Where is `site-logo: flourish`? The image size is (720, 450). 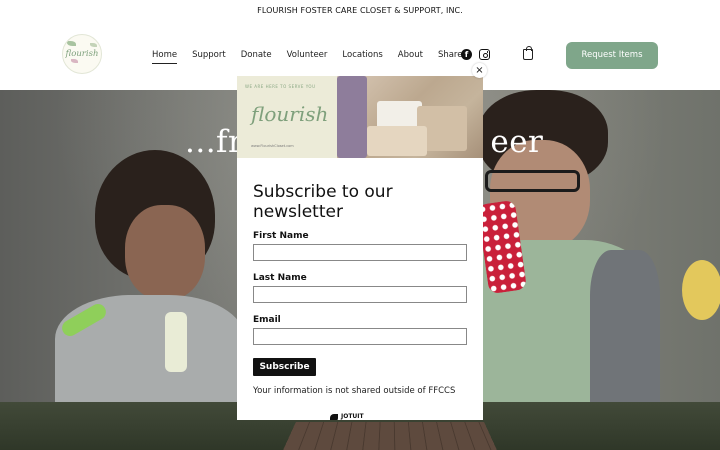 site-logo: flourish is located at coordinates (82, 54).